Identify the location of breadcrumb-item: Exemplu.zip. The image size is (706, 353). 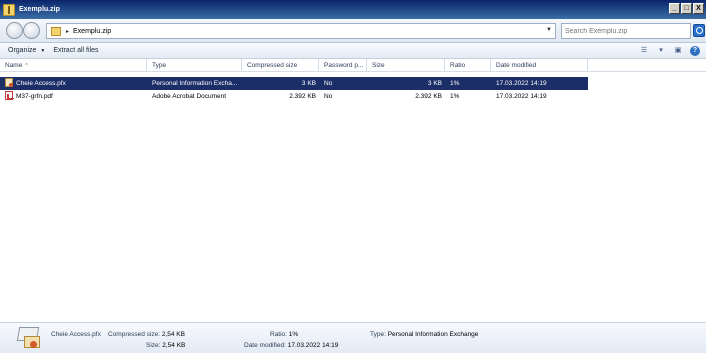
(92, 31).